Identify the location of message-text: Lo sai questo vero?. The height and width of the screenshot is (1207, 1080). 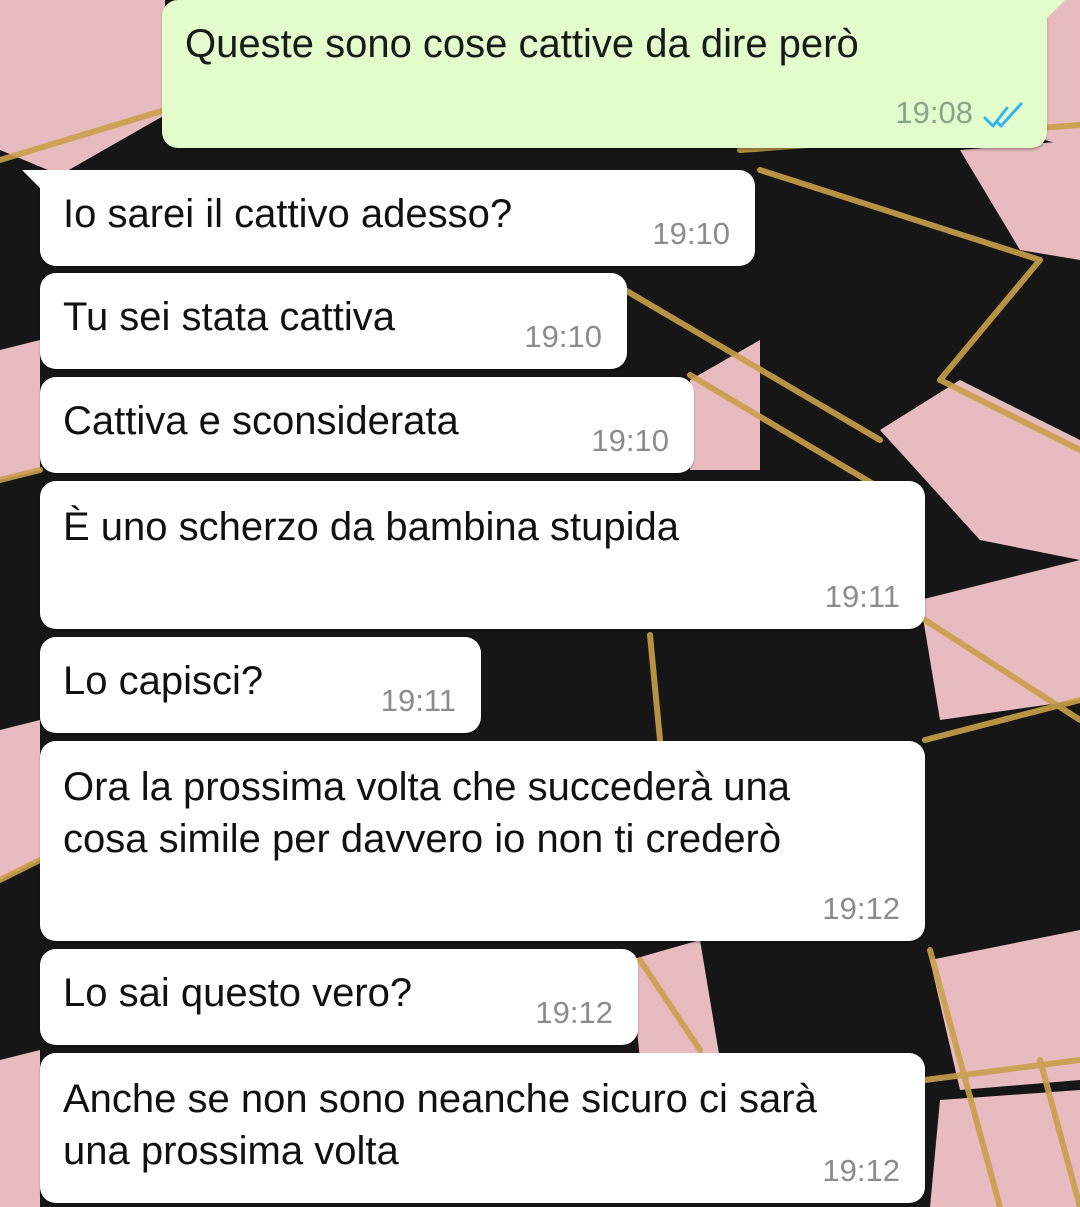
(238, 993).